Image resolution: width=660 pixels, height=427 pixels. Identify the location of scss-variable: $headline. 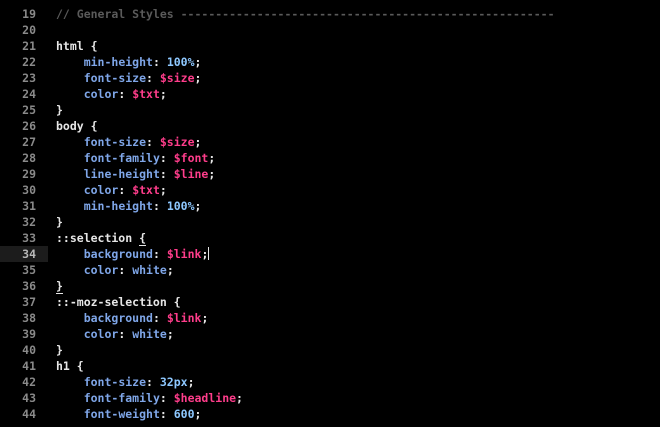
(205, 398).